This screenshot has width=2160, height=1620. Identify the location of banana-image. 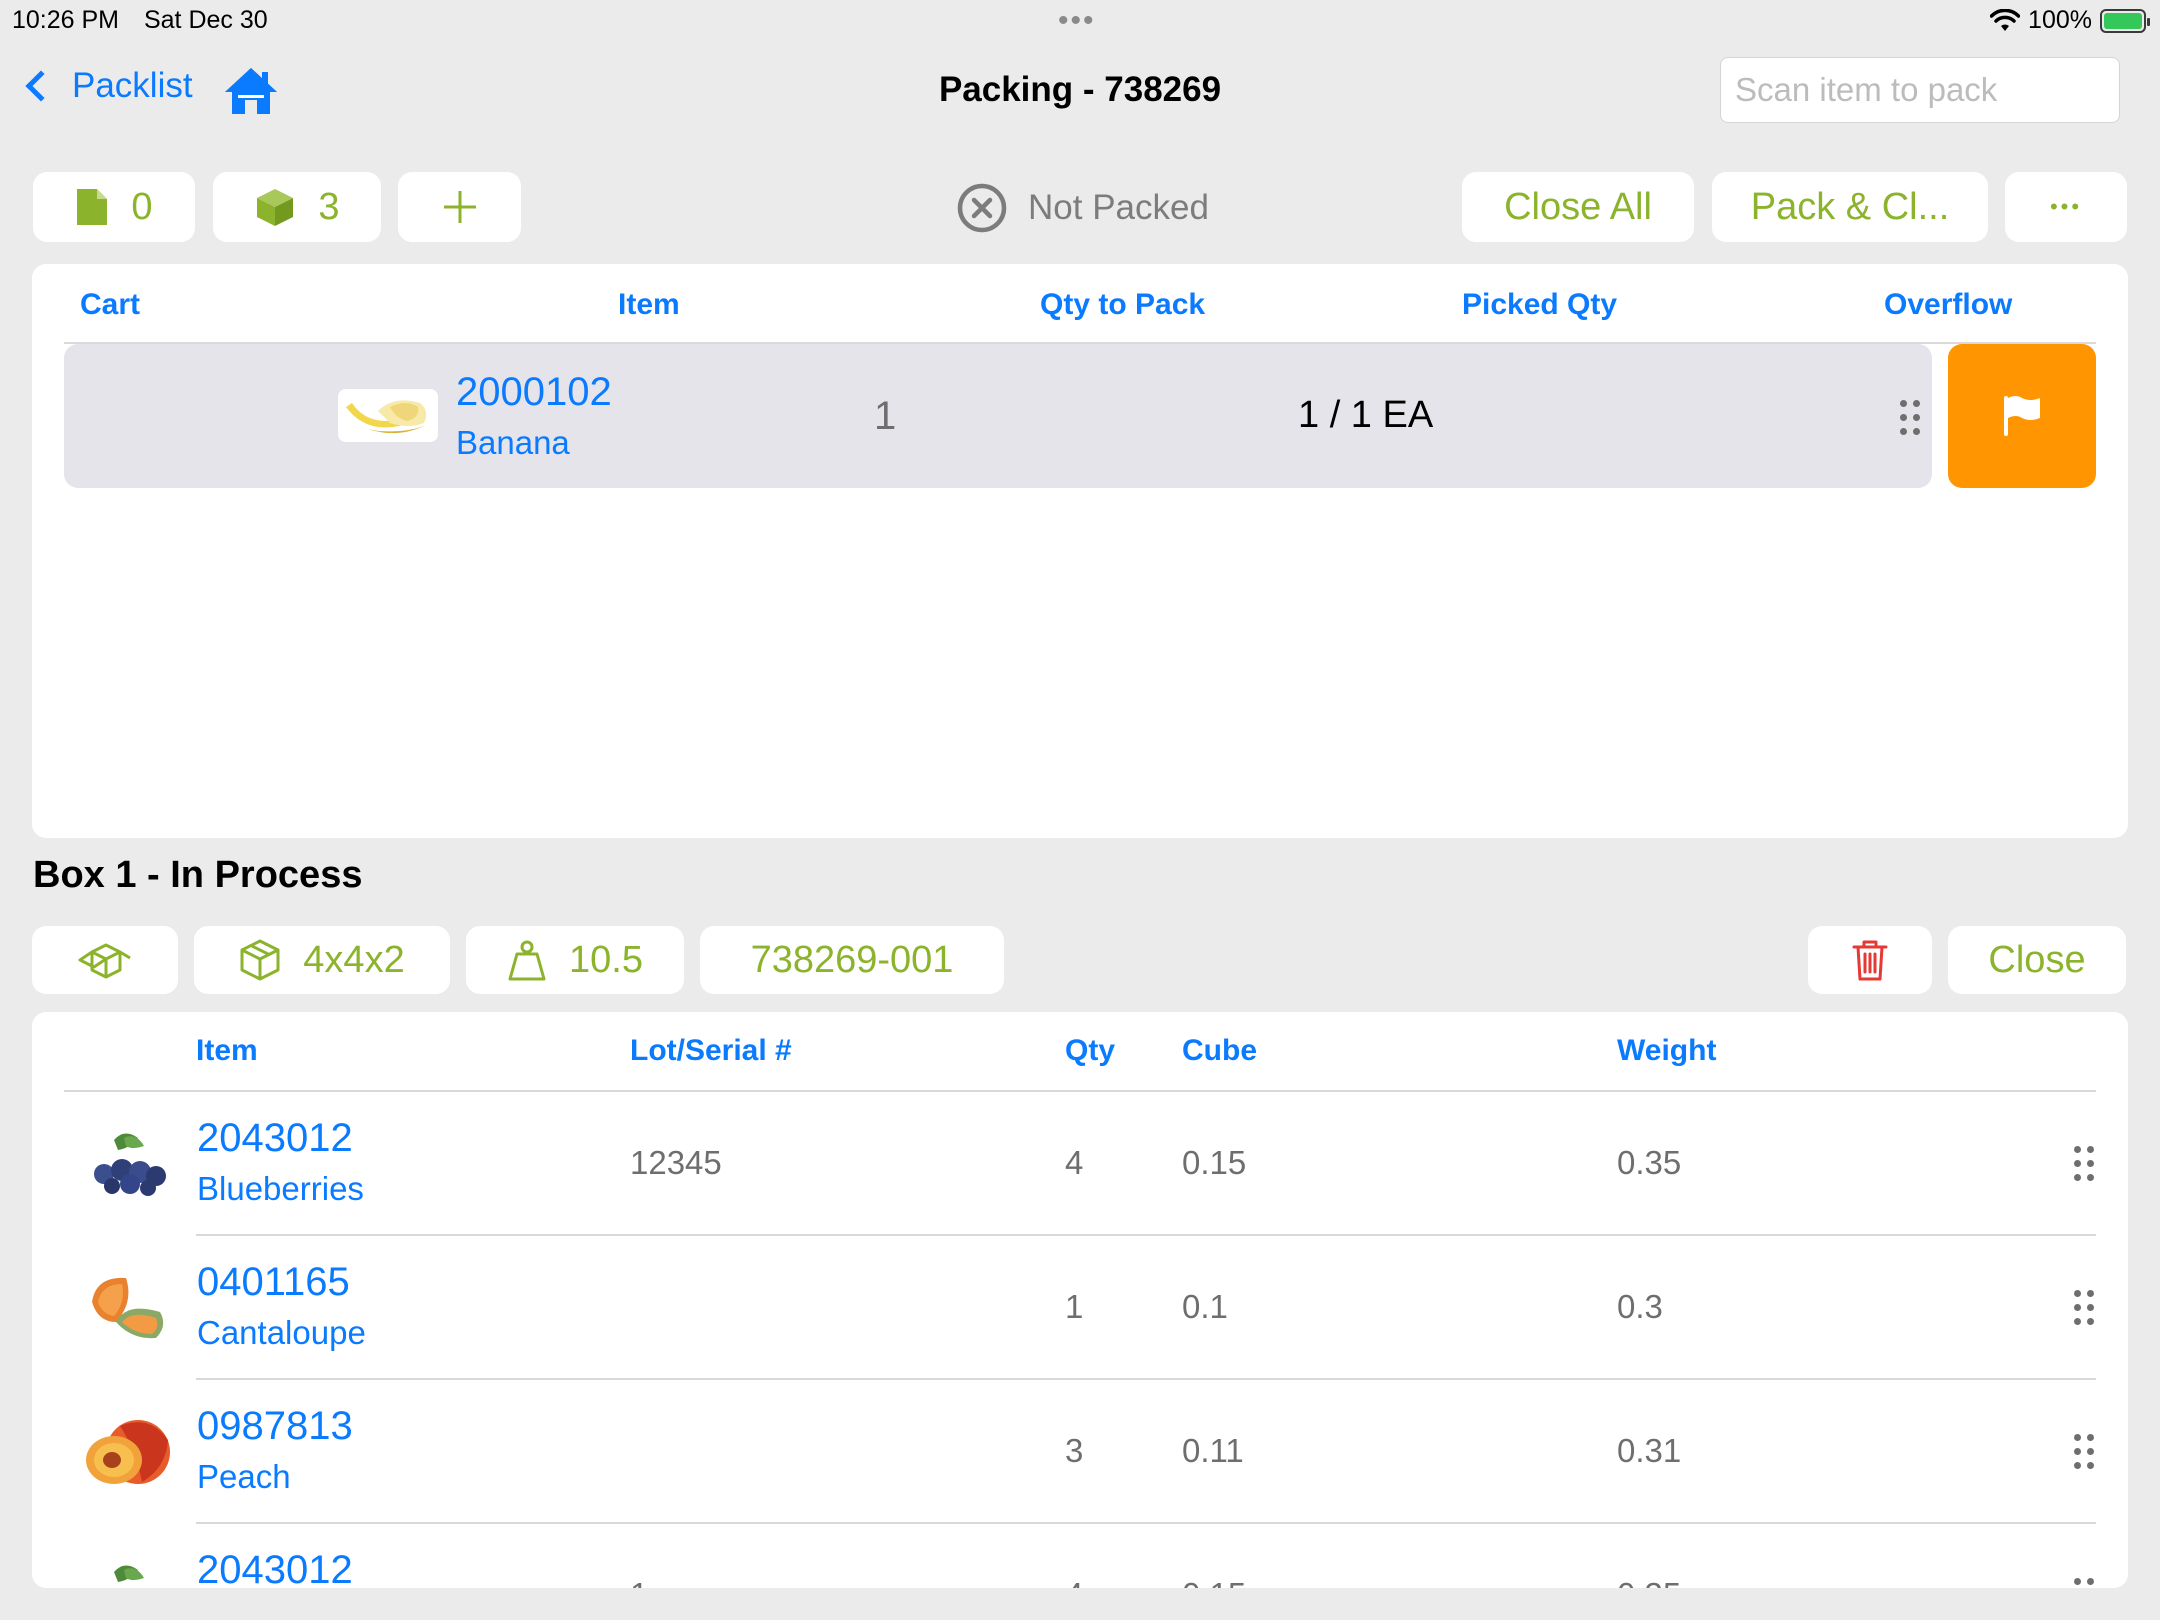
(388, 415).